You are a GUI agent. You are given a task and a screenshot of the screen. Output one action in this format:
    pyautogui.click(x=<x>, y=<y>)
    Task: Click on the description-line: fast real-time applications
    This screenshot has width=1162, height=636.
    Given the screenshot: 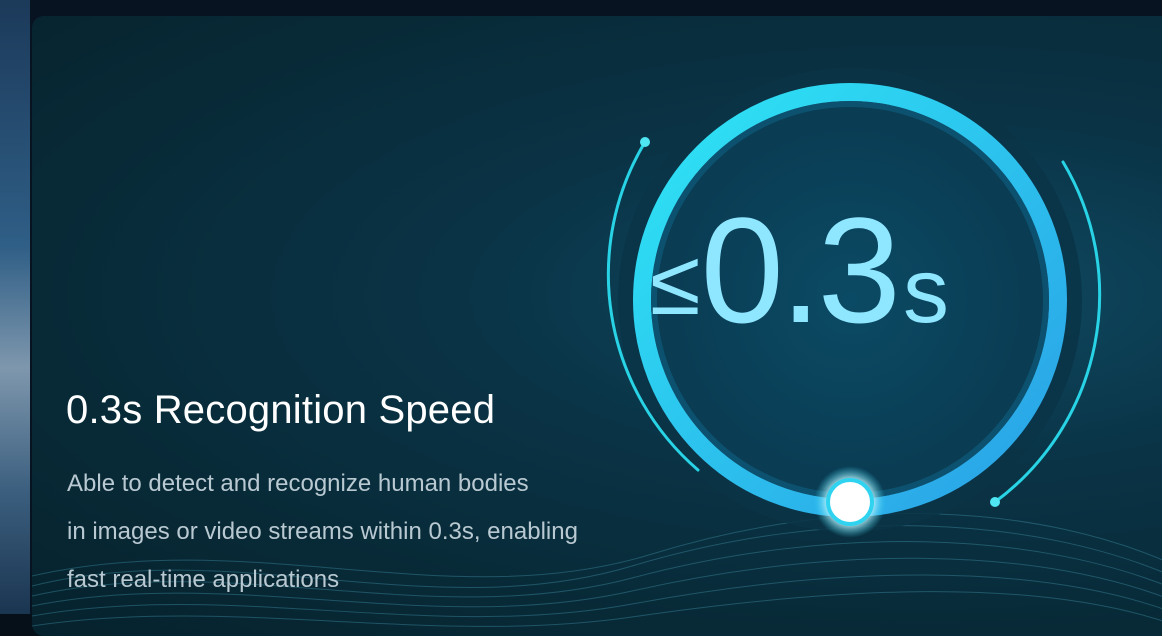 What is the action you would take?
    pyautogui.click(x=203, y=579)
    